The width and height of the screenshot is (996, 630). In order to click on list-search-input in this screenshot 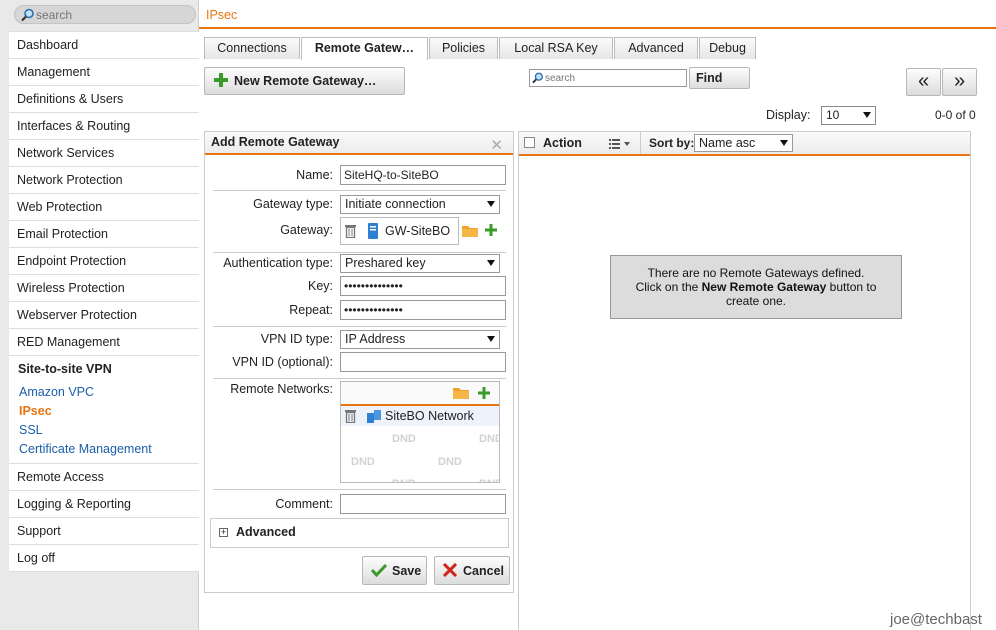, I will do `click(614, 78)`.